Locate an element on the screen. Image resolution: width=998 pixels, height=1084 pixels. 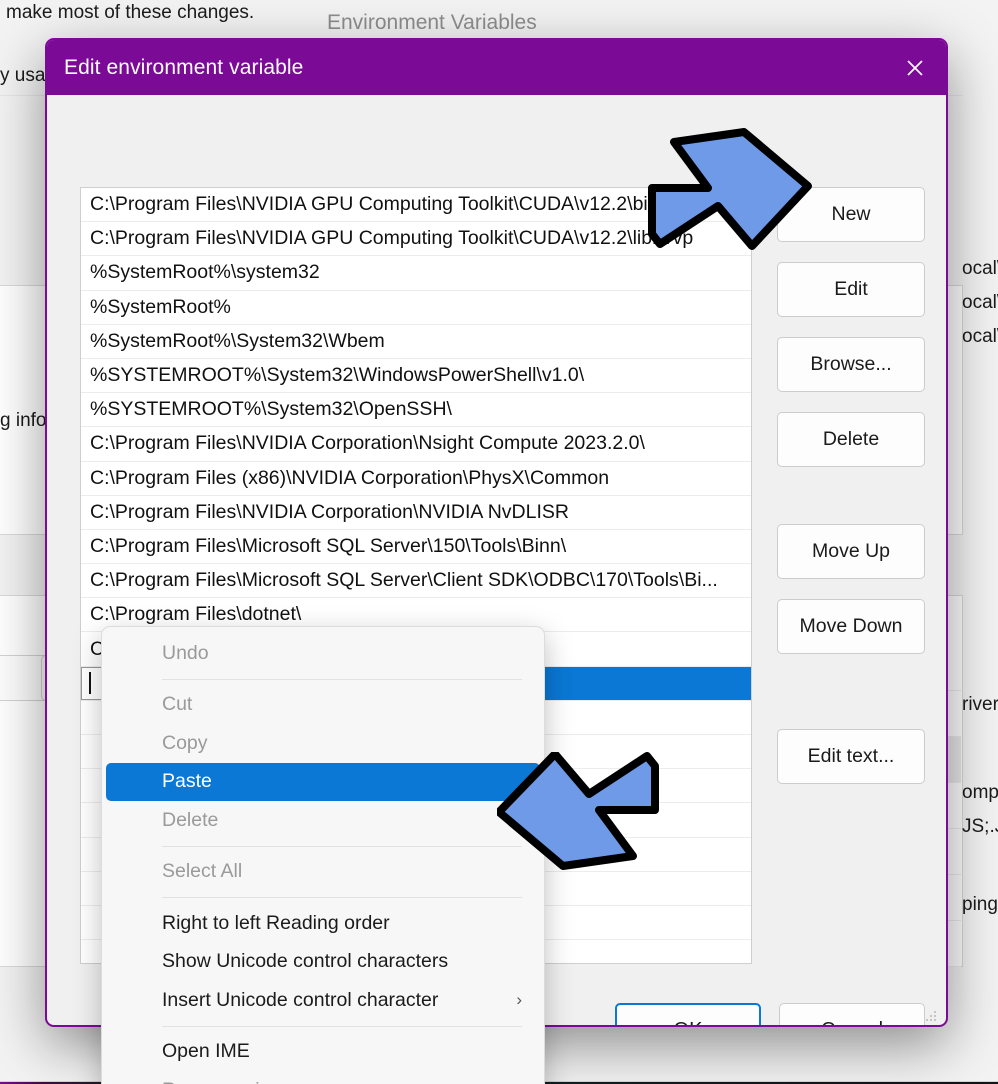
resize-grip-icon is located at coordinates (931, 1016).